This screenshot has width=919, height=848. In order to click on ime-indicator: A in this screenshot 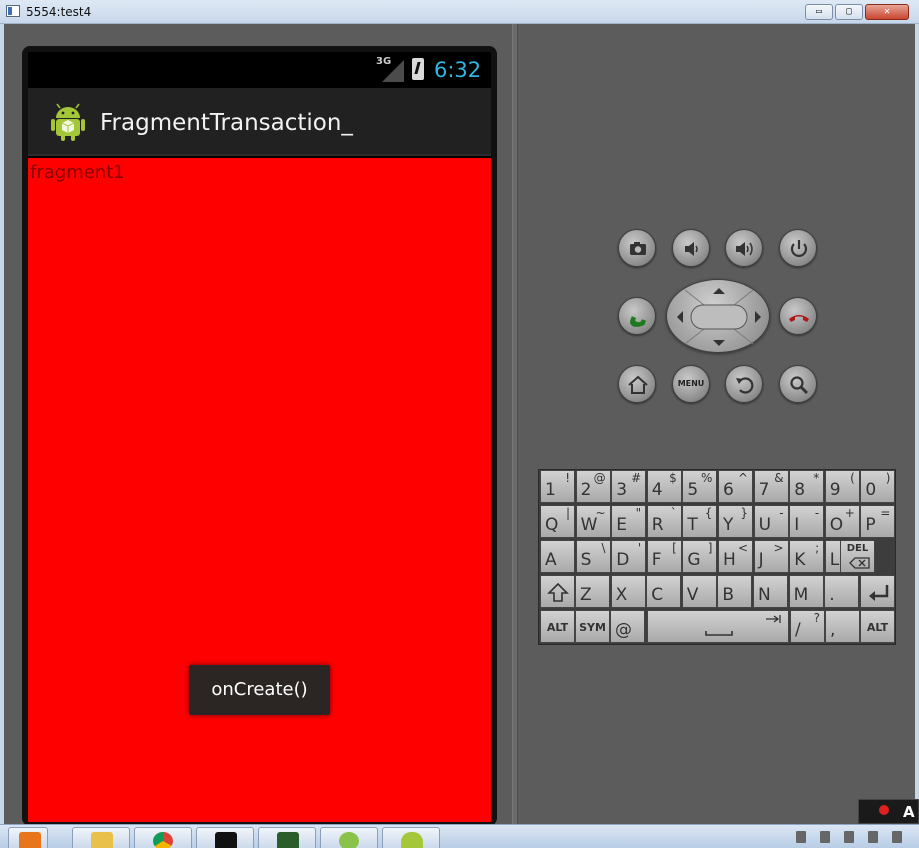, I will do `click(888, 811)`.